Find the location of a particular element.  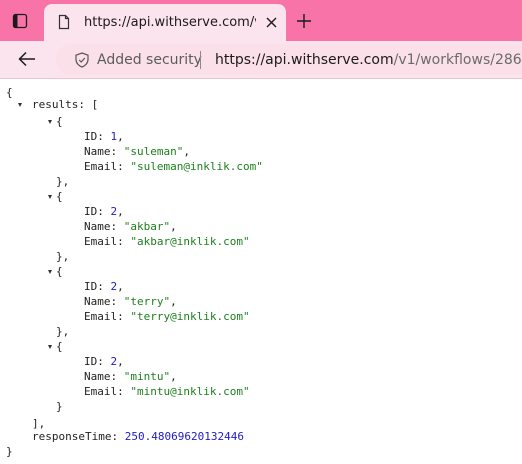

tab-actions-icon is located at coordinates (20, 21).